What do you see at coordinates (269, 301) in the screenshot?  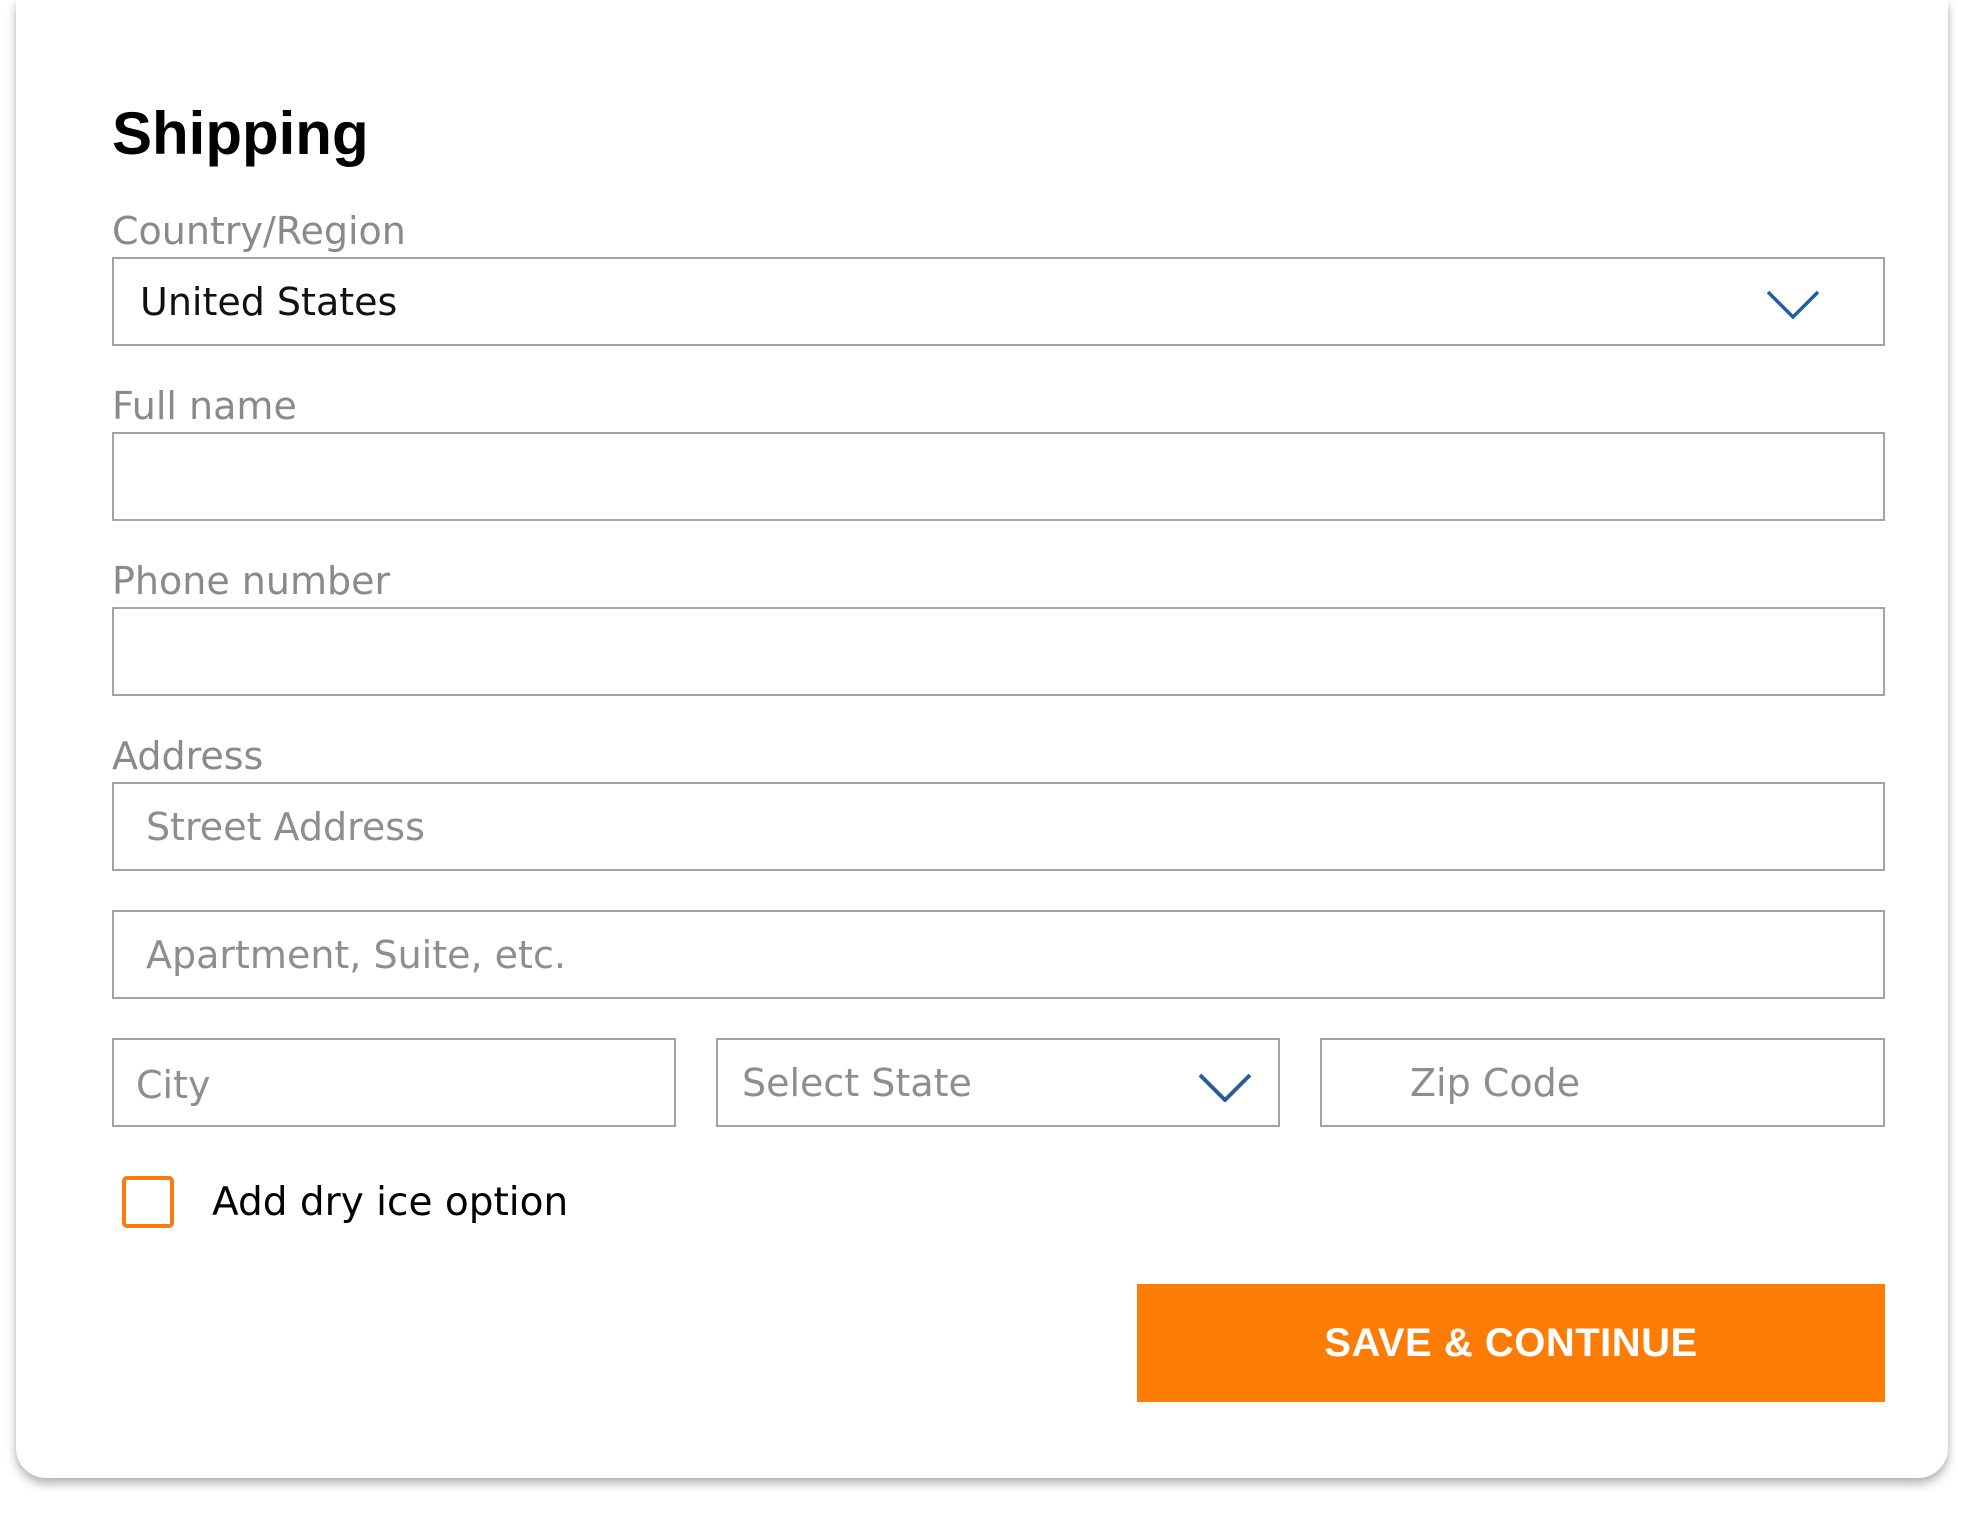 I see `country-select-value: United States` at bounding box center [269, 301].